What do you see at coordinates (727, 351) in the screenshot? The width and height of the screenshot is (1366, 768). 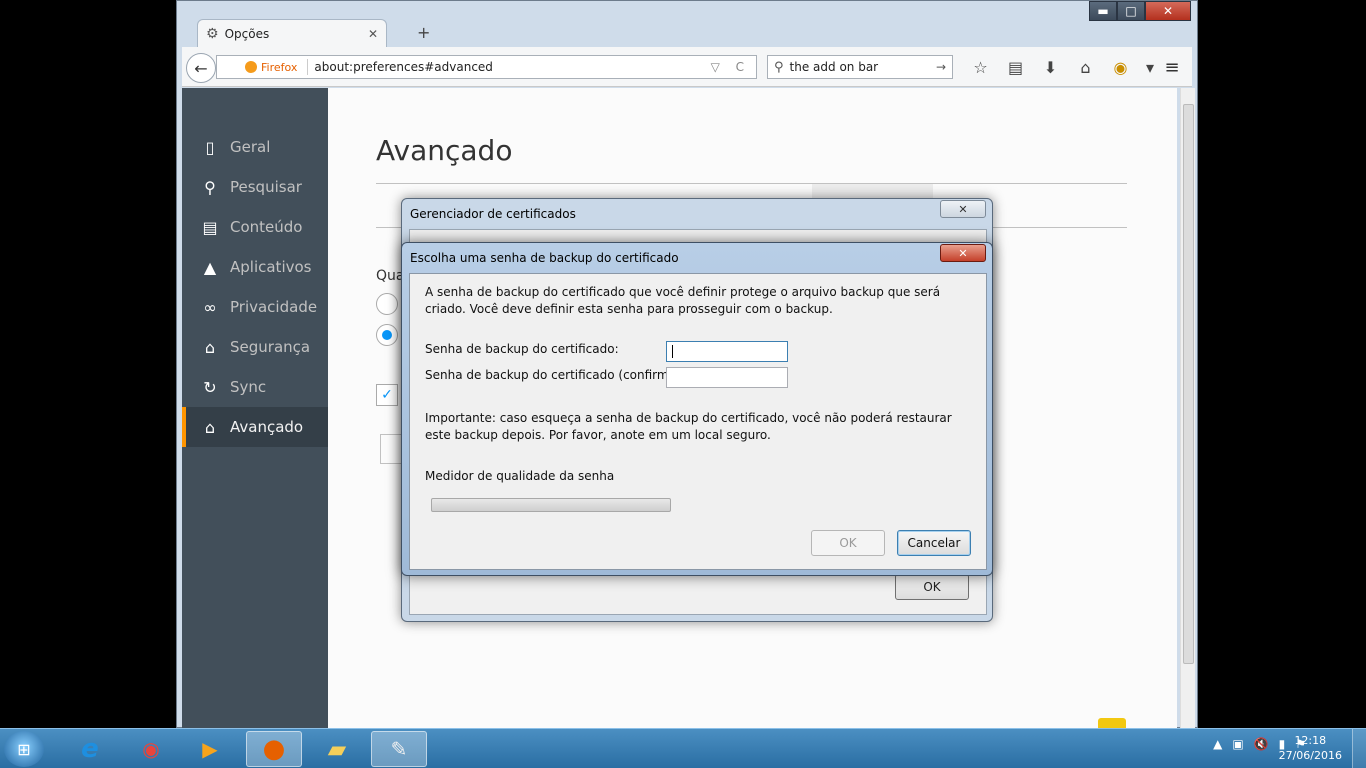 I see `password-field` at bounding box center [727, 351].